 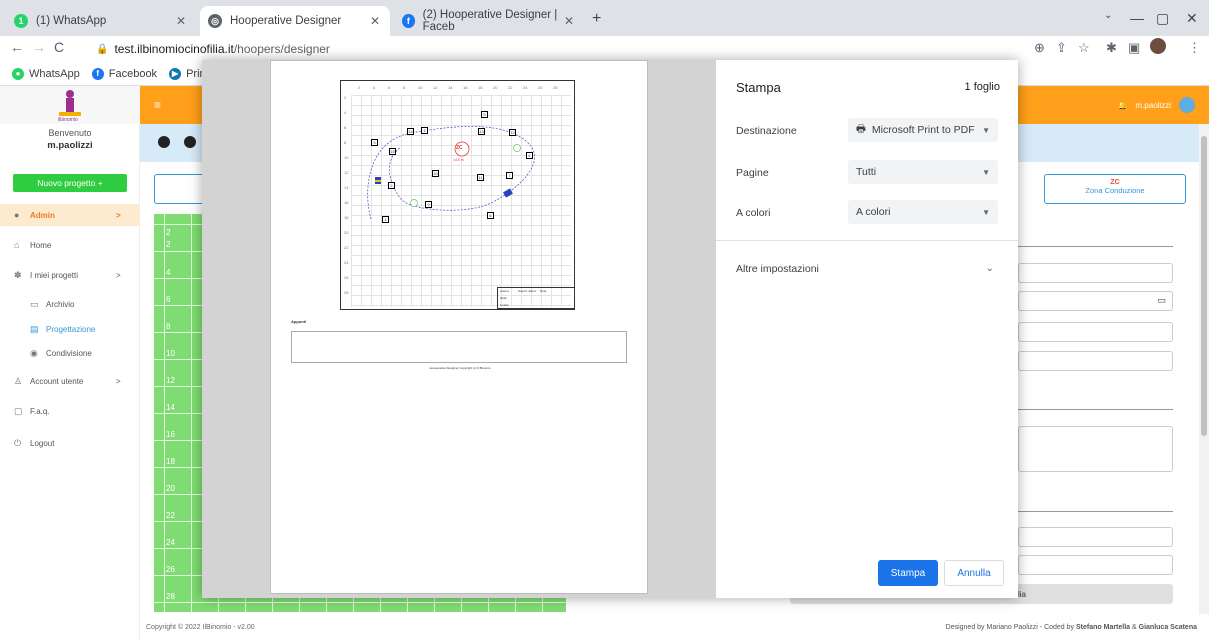 What do you see at coordinates (59, 47) in the screenshot?
I see `reload-icon: C` at bounding box center [59, 47].